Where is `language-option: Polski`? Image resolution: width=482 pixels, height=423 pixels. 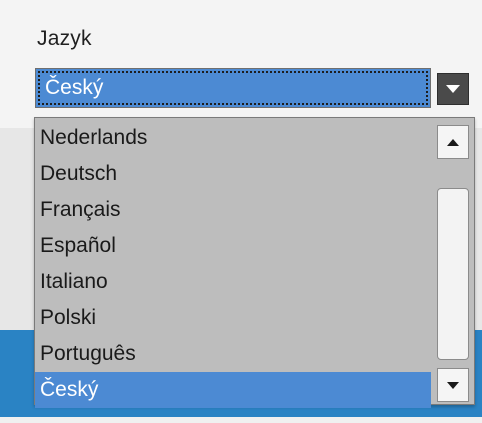
language-option: Polski is located at coordinates (233, 318).